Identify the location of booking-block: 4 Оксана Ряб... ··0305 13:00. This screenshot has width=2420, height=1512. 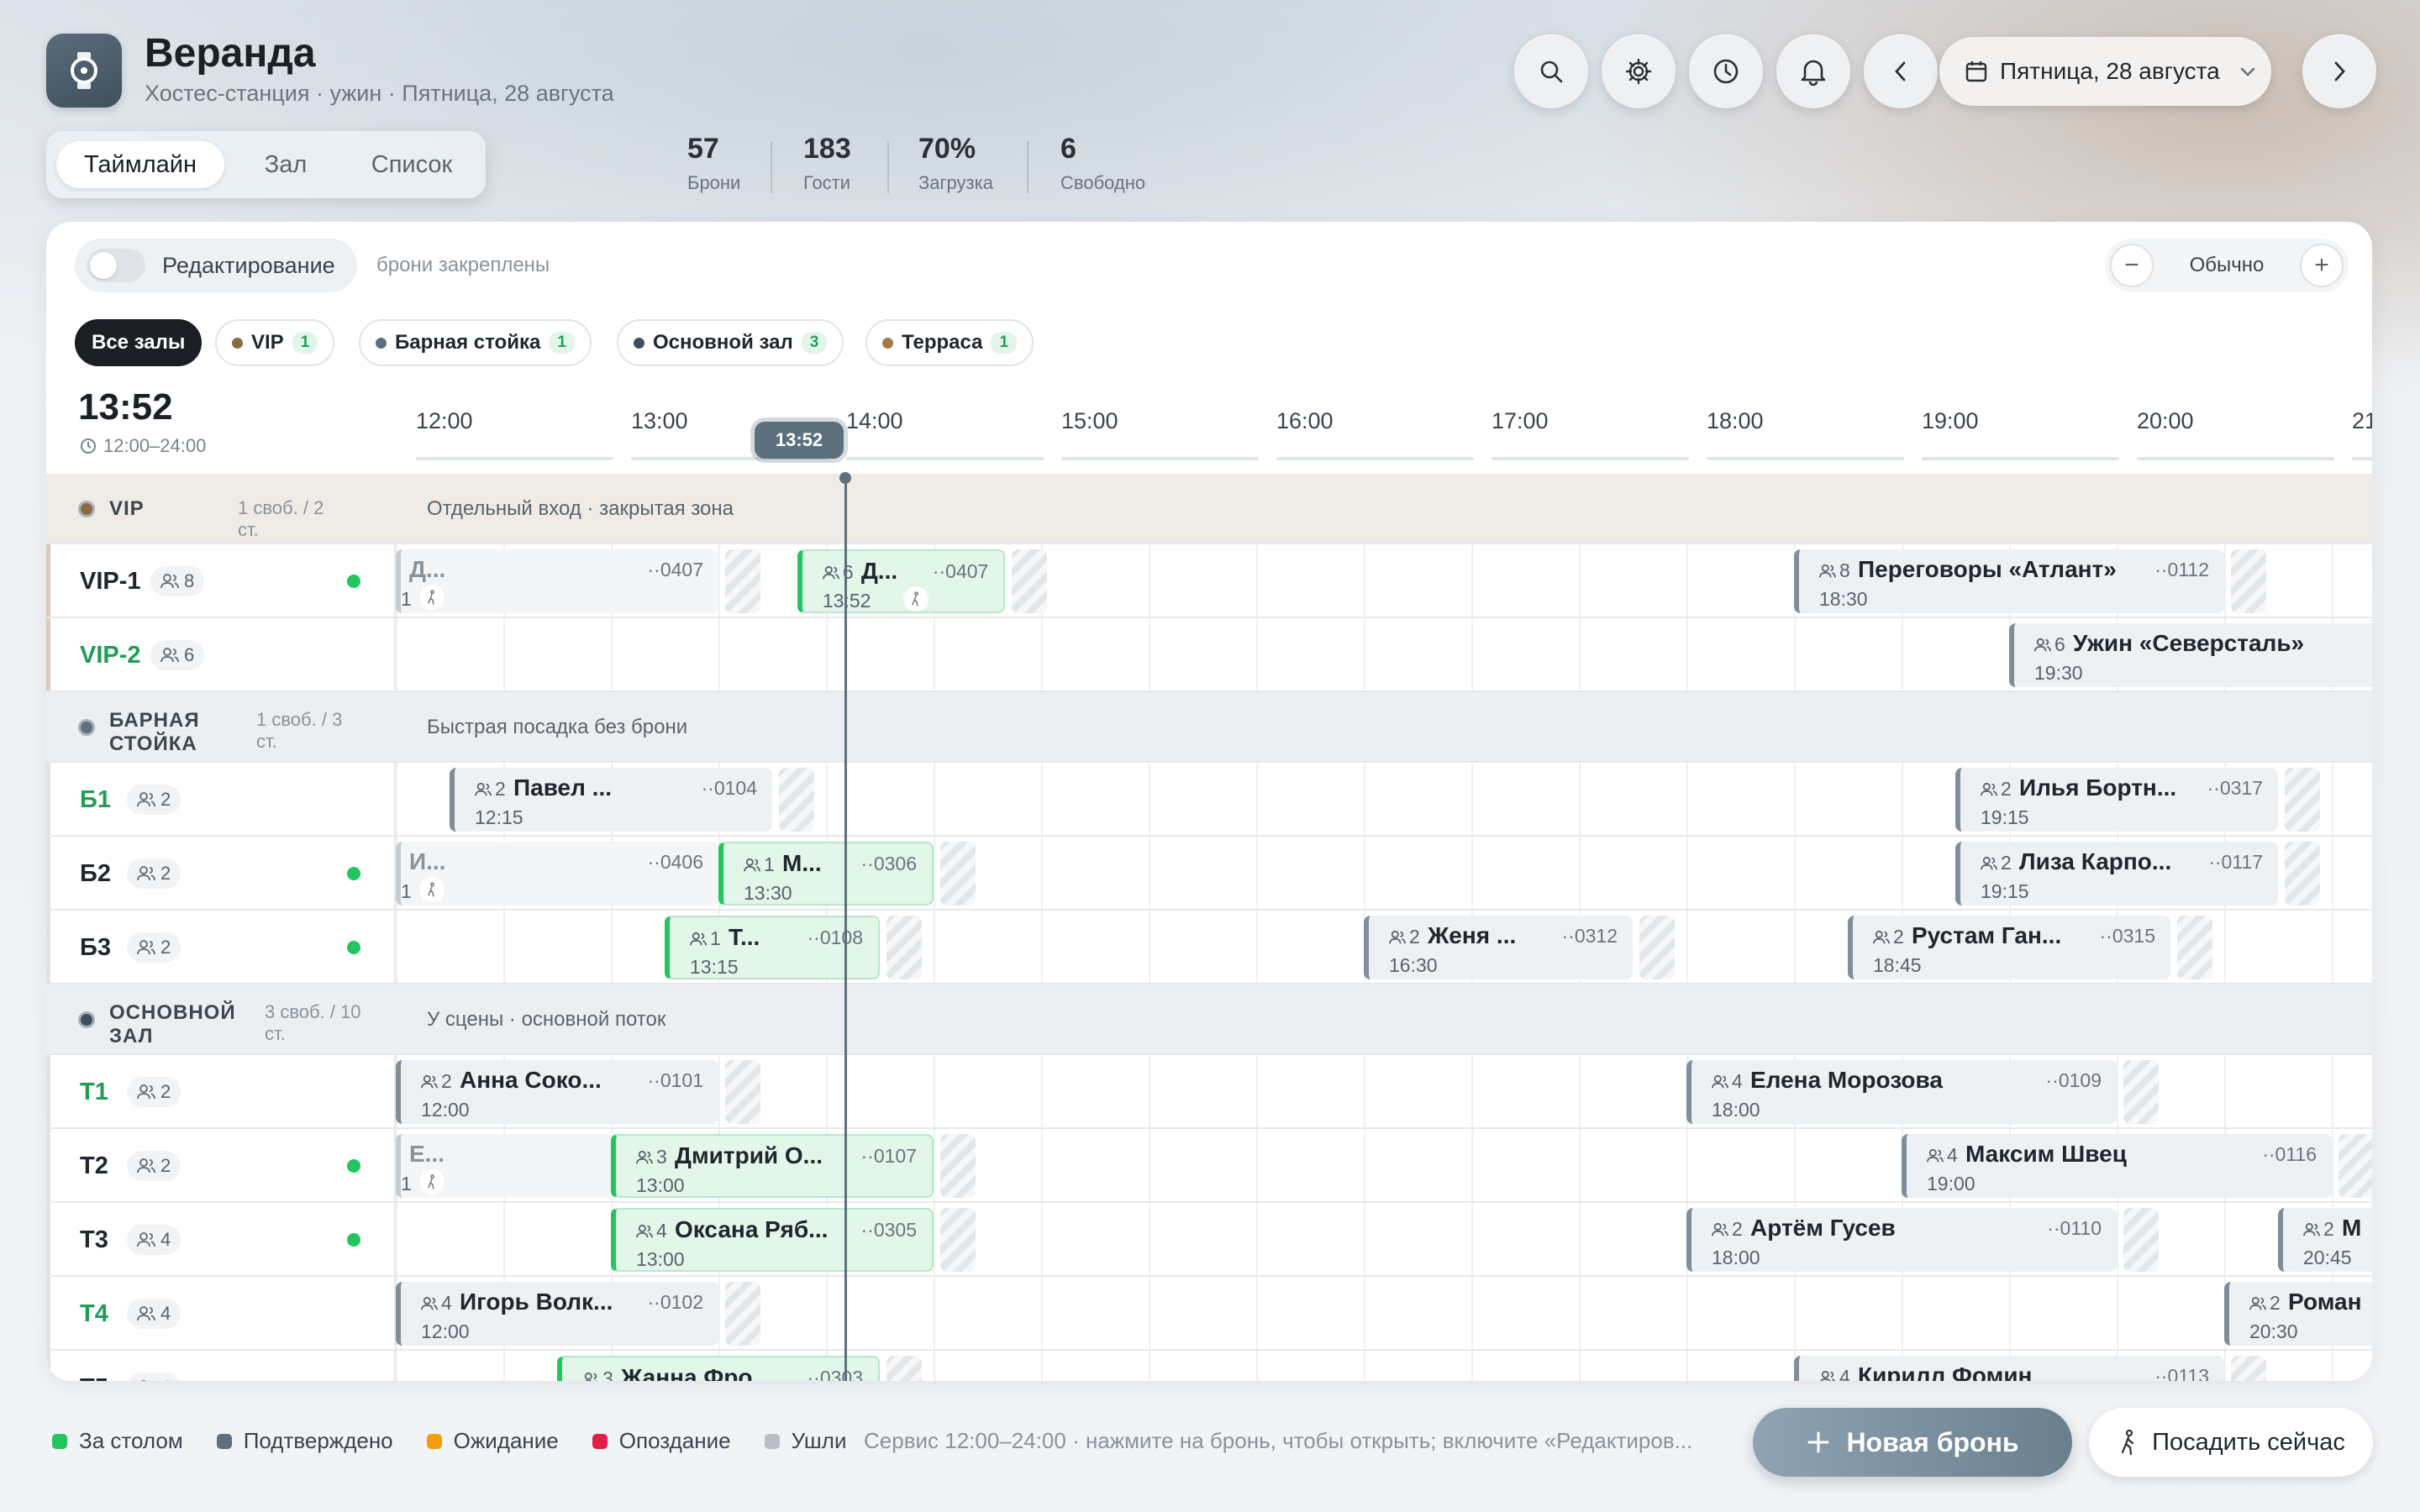
(772, 1240).